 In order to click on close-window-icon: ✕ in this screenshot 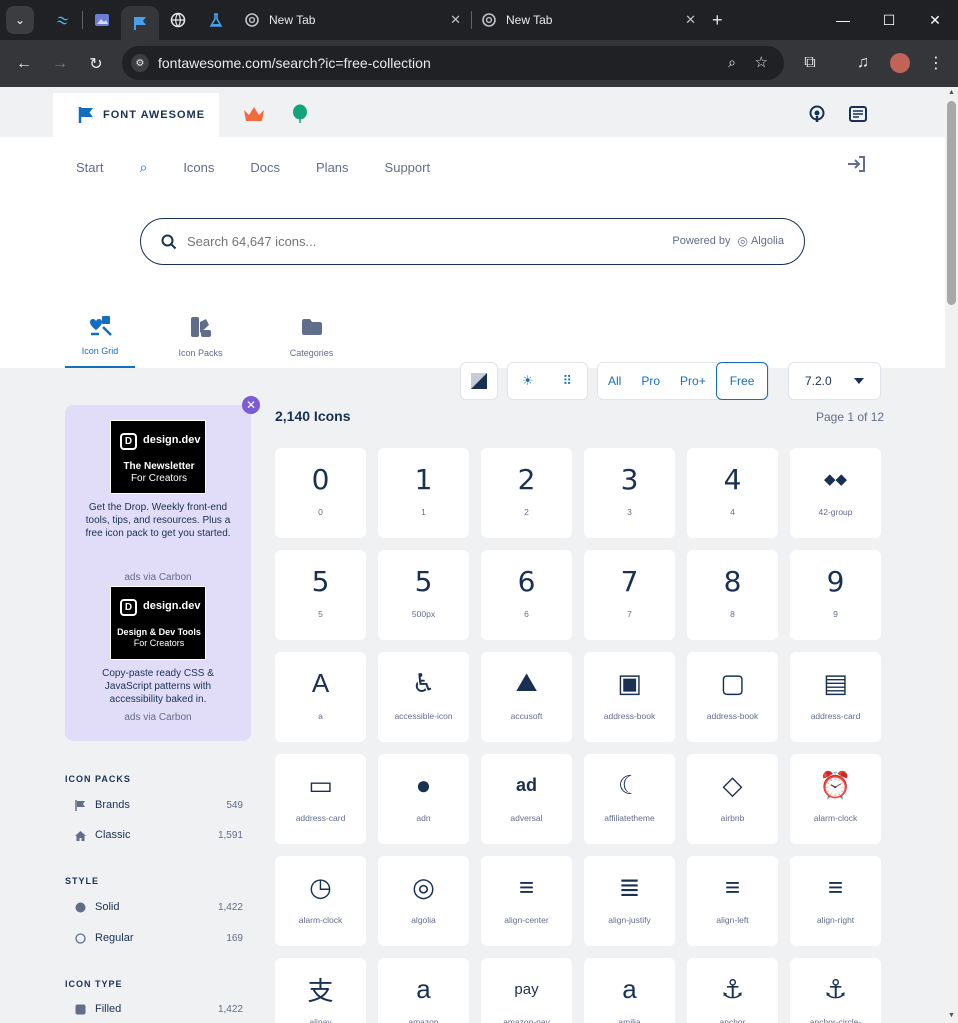, I will do `click(935, 20)`.